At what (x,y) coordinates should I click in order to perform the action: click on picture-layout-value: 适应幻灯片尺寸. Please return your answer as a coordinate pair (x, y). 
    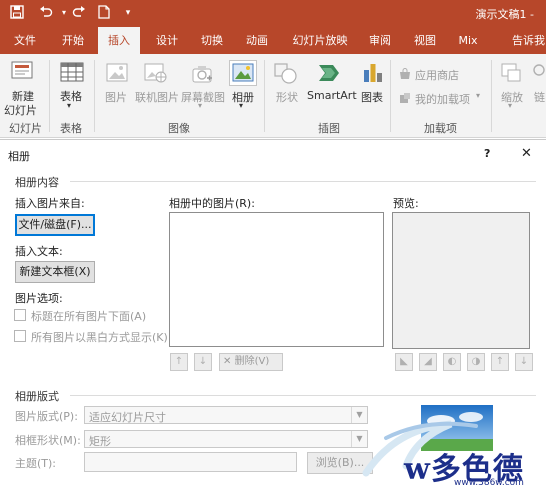
    Looking at the image, I should click on (127, 417).